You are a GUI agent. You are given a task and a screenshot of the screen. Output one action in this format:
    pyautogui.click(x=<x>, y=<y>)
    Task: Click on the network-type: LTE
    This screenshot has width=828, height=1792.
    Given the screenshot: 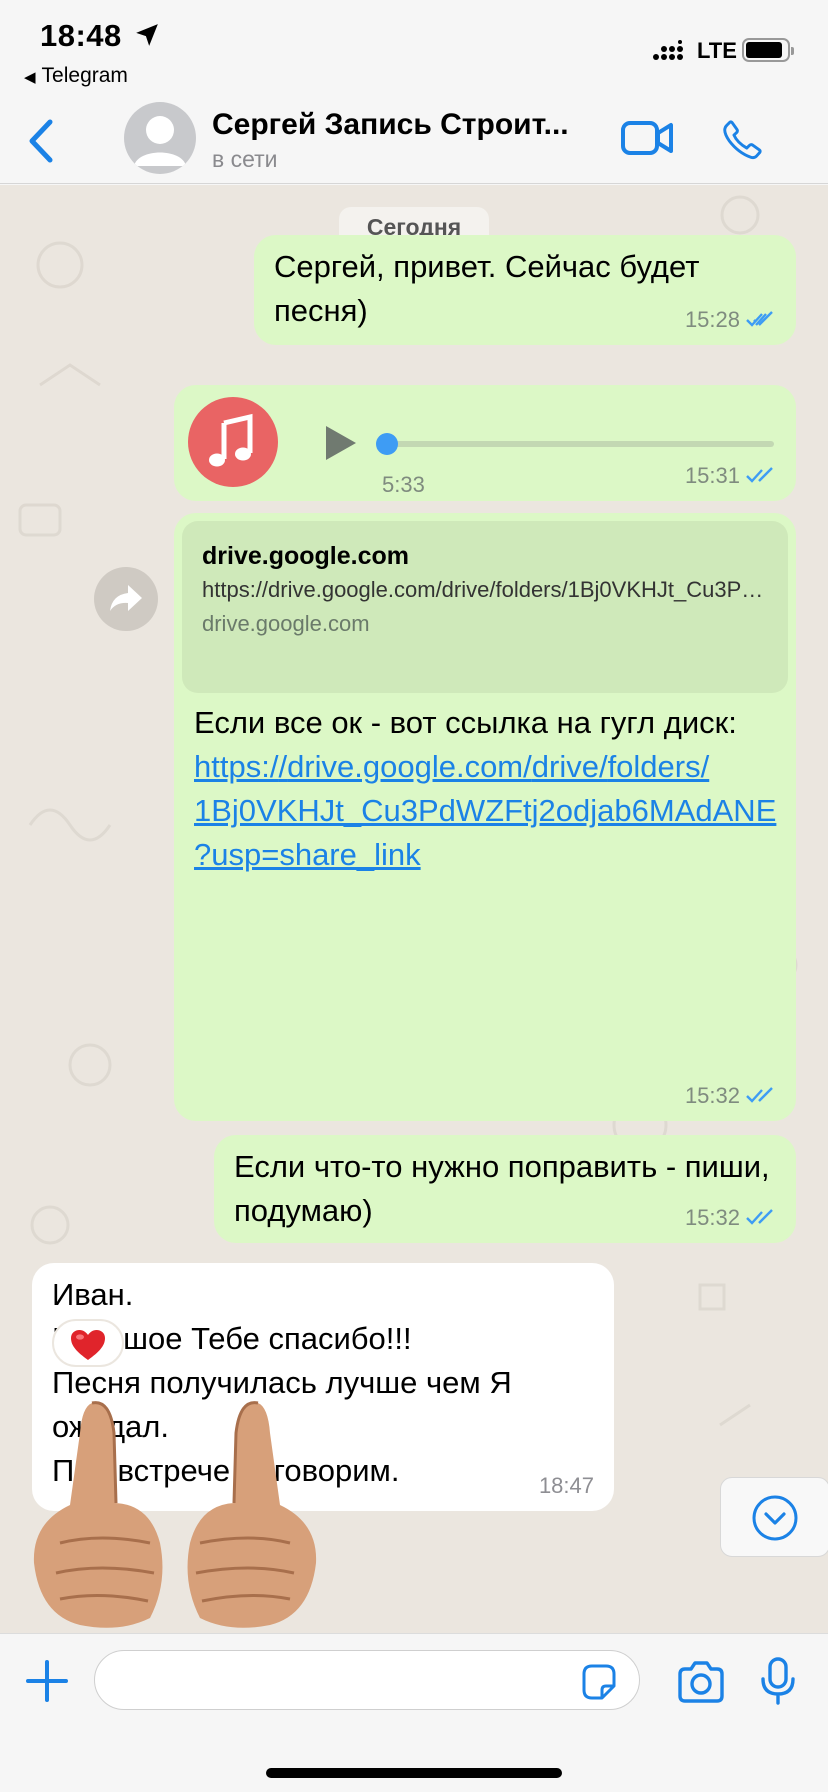 What is the action you would take?
    pyautogui.click(x=717, y=50)
    